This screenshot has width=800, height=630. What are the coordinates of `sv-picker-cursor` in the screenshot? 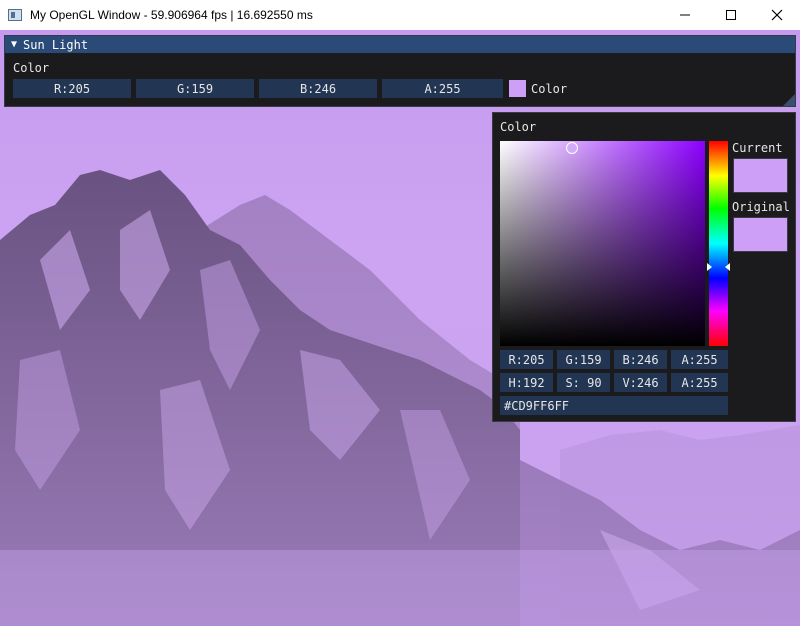 It's located at (572, 148).